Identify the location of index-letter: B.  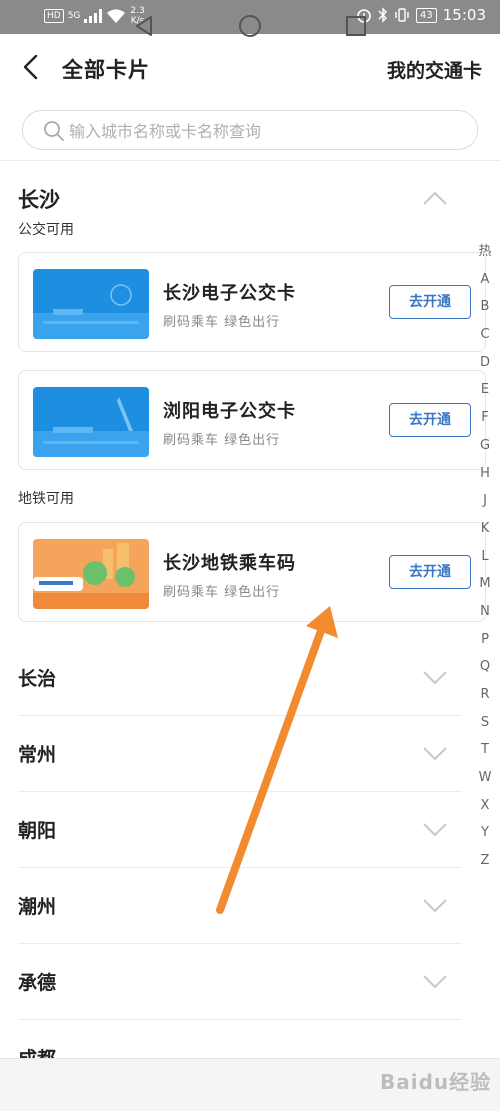
(485, 307).